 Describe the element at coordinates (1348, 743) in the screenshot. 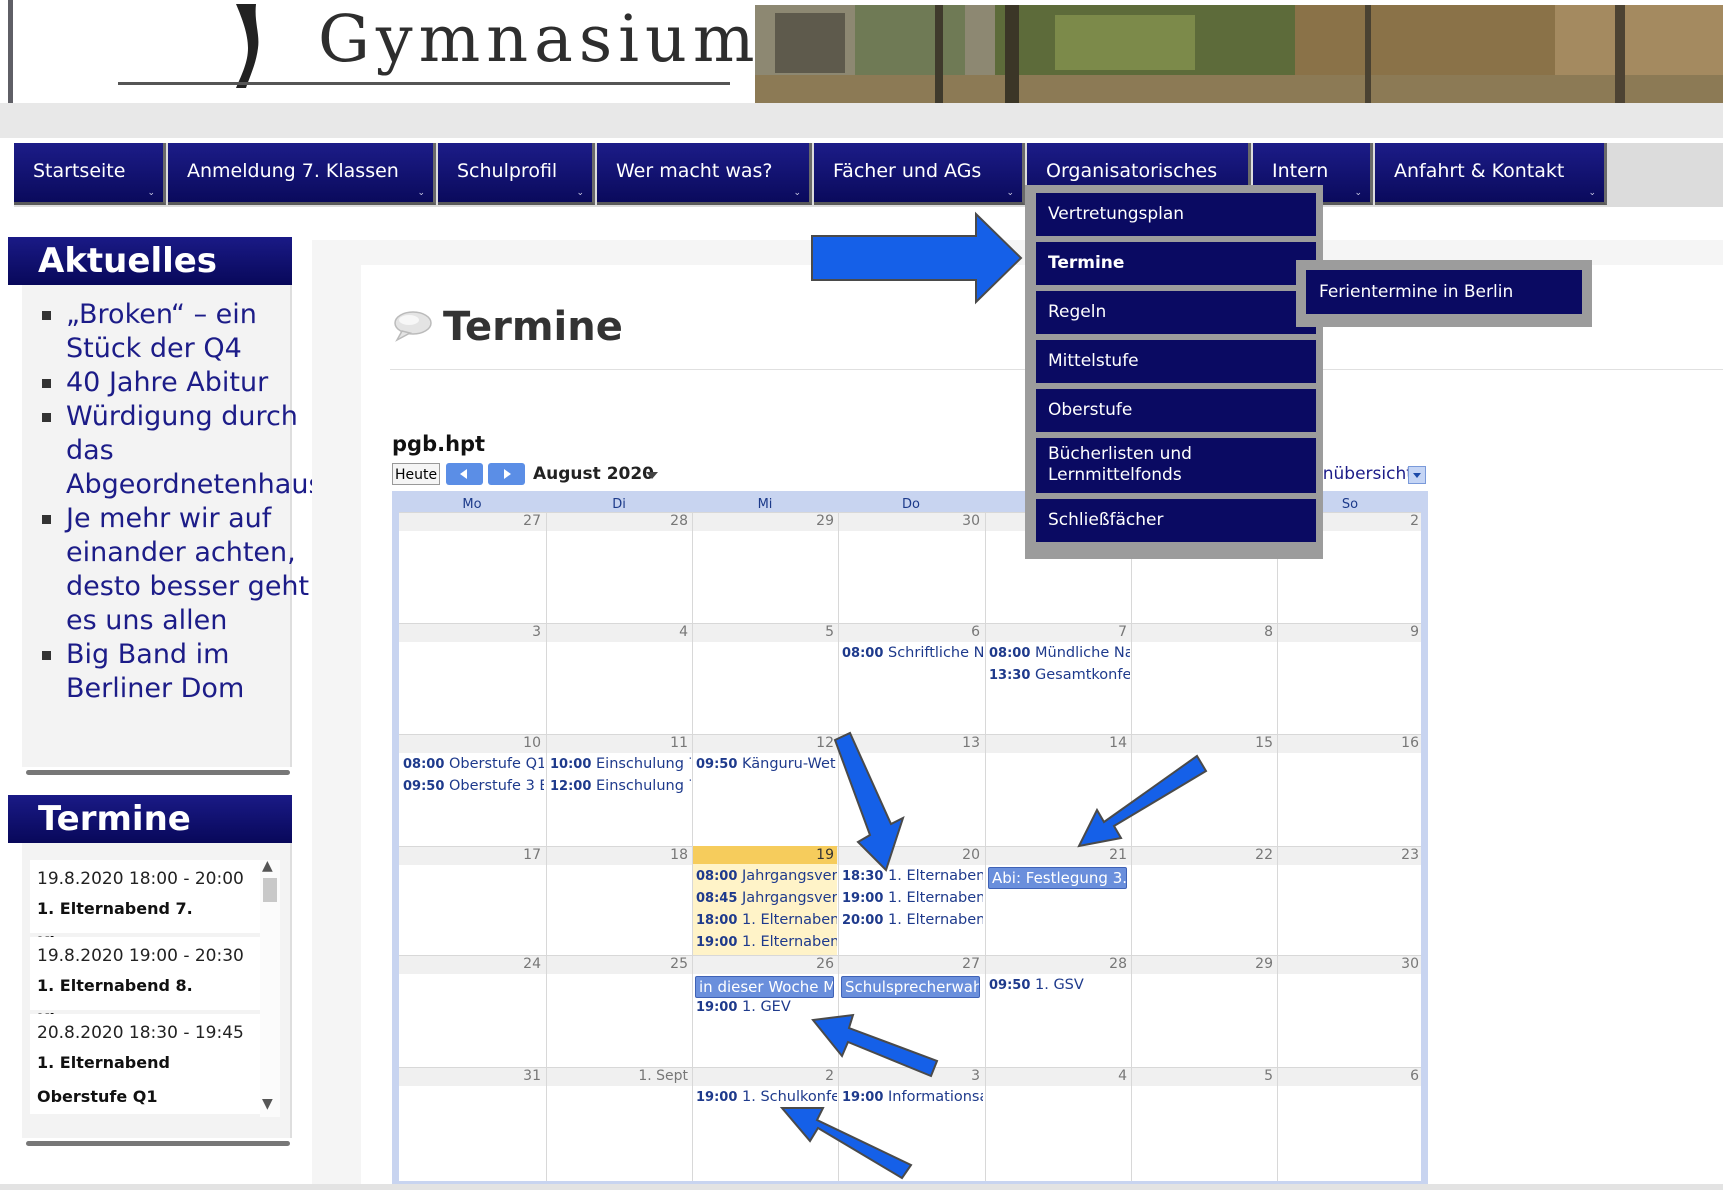

I see `day-number: 16` at that location.